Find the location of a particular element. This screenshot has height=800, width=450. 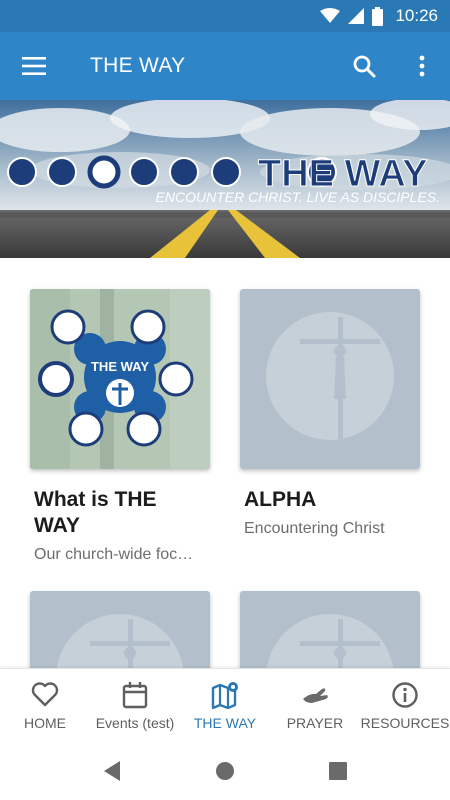

home-circle-icon is located at coordinates (225, 771).